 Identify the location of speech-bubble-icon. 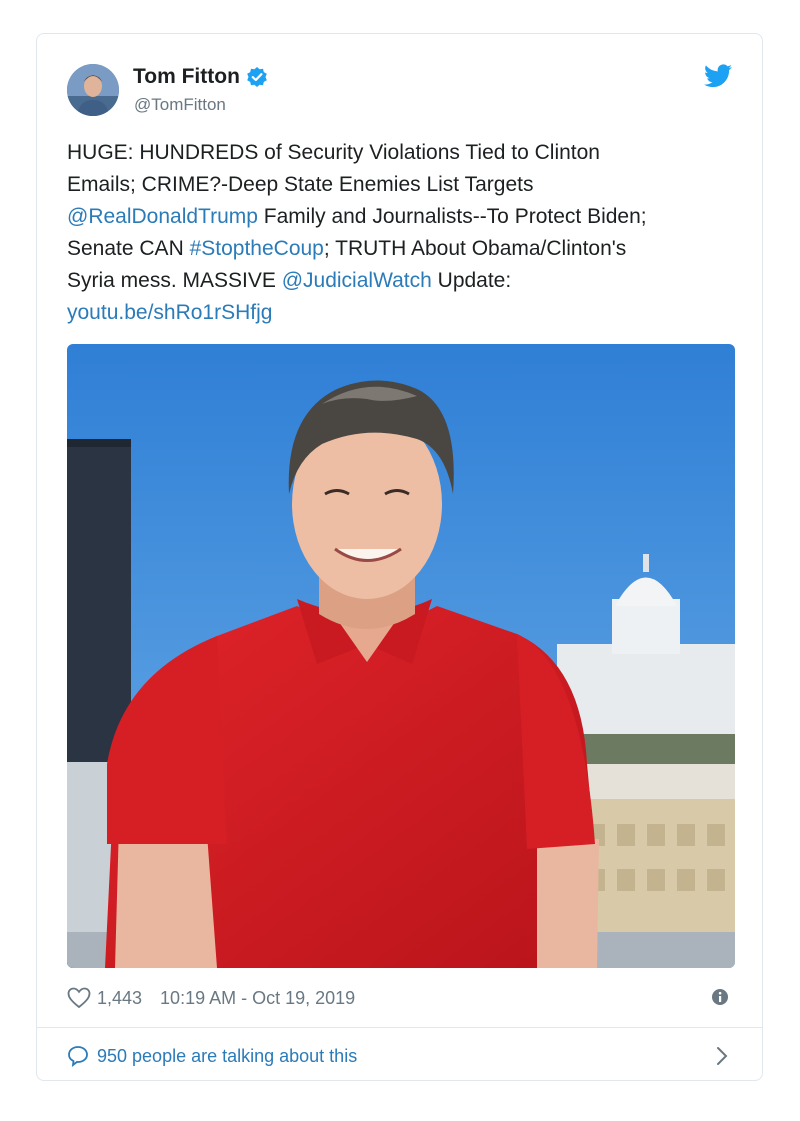
(78, 1056).